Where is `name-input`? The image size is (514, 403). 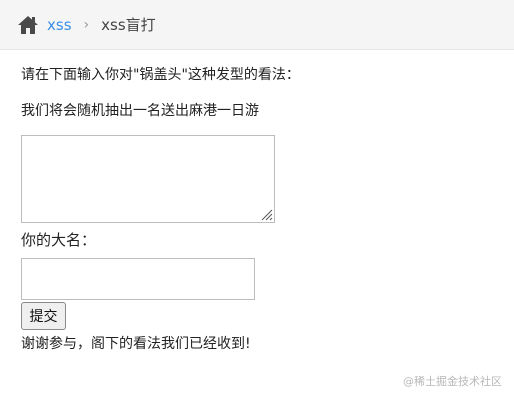
name-input is located at coordinates (138, 279).